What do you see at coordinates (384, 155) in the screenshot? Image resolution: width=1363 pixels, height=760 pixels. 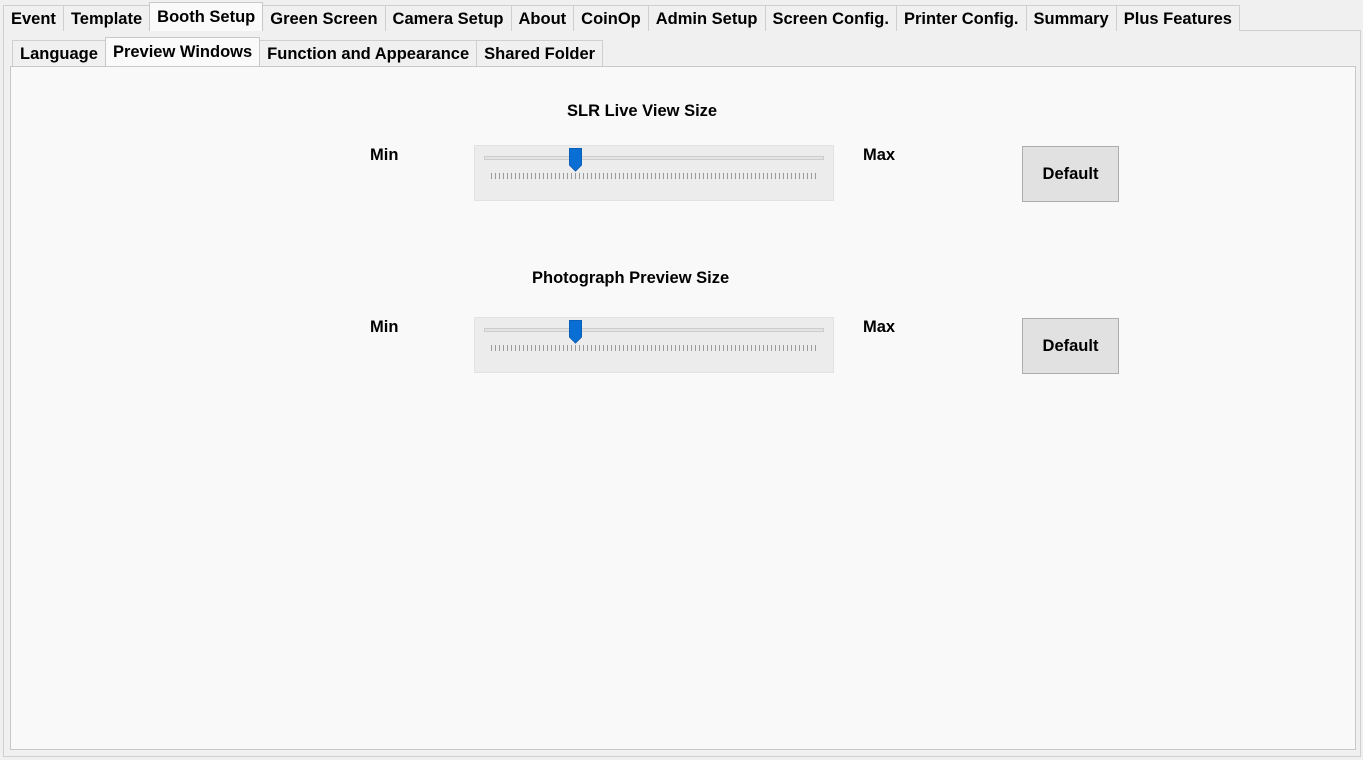 I see `slr-min-label: Min` at bounding box center [384, 155].